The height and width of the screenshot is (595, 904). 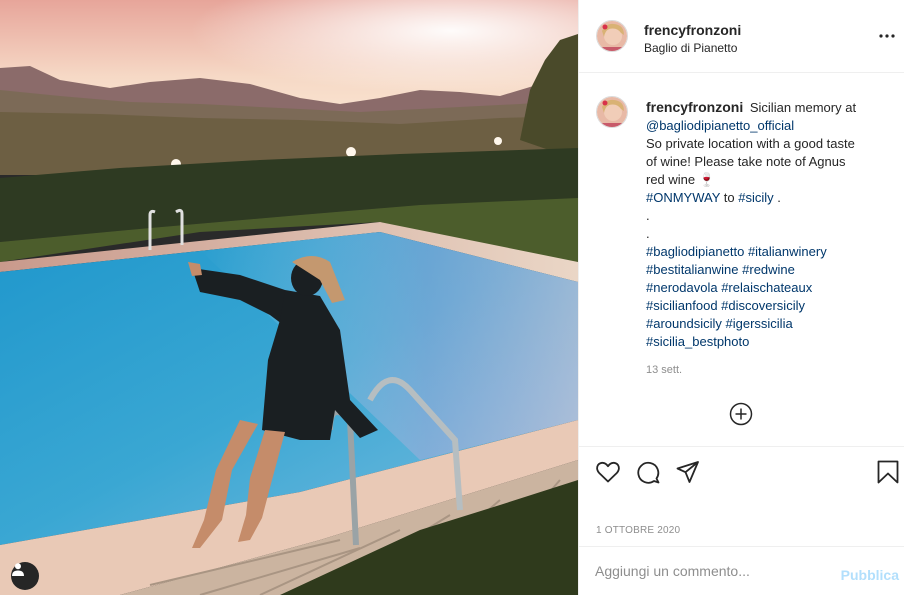 What do you see at coordinates (803, 107) in the screenshot?
I see `caption-text: Sicilian memory at` at bounding box center [803, 107].